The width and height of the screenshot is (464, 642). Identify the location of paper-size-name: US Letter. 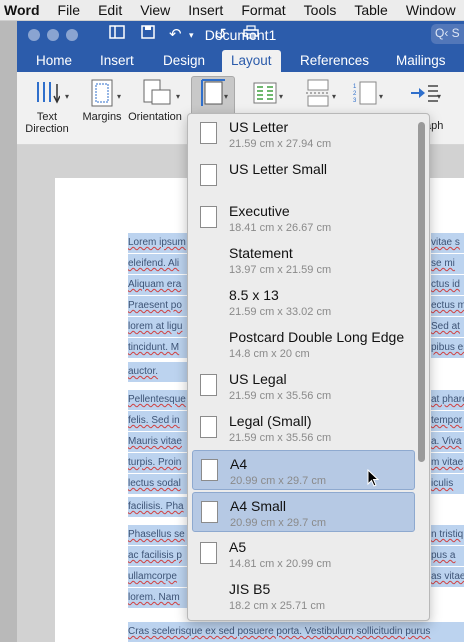
(259, 127).